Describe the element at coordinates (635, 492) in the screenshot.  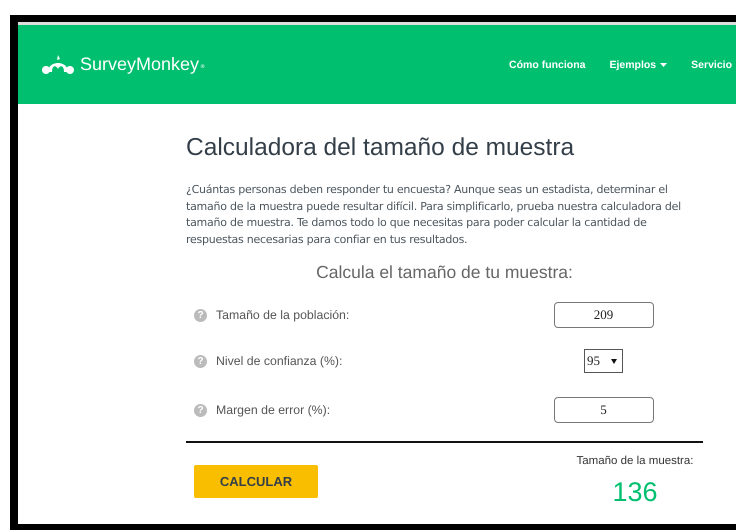
I see `result-value: 136` at that location.